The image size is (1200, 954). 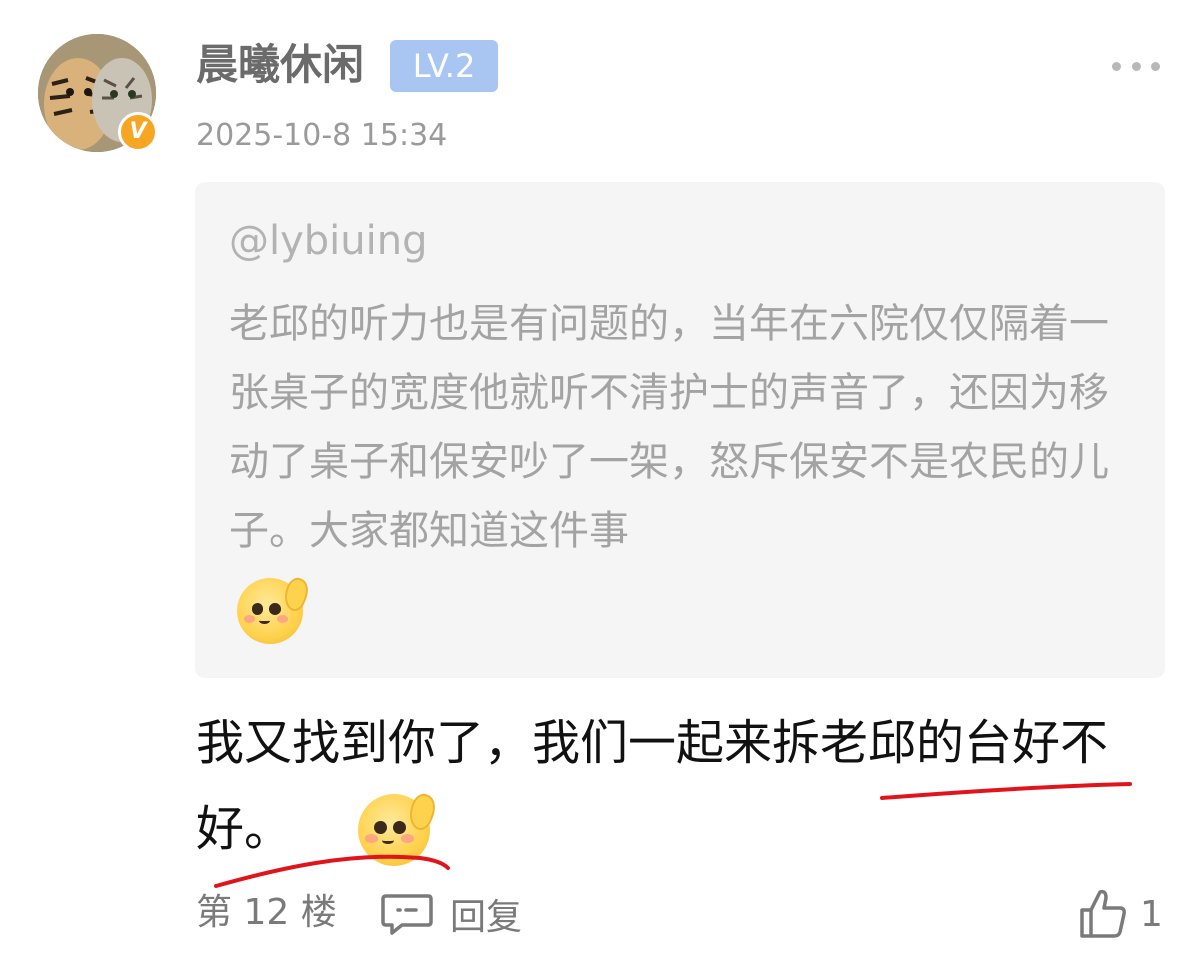 I want to click on more-options-icon, so click(x=1136, y=66).